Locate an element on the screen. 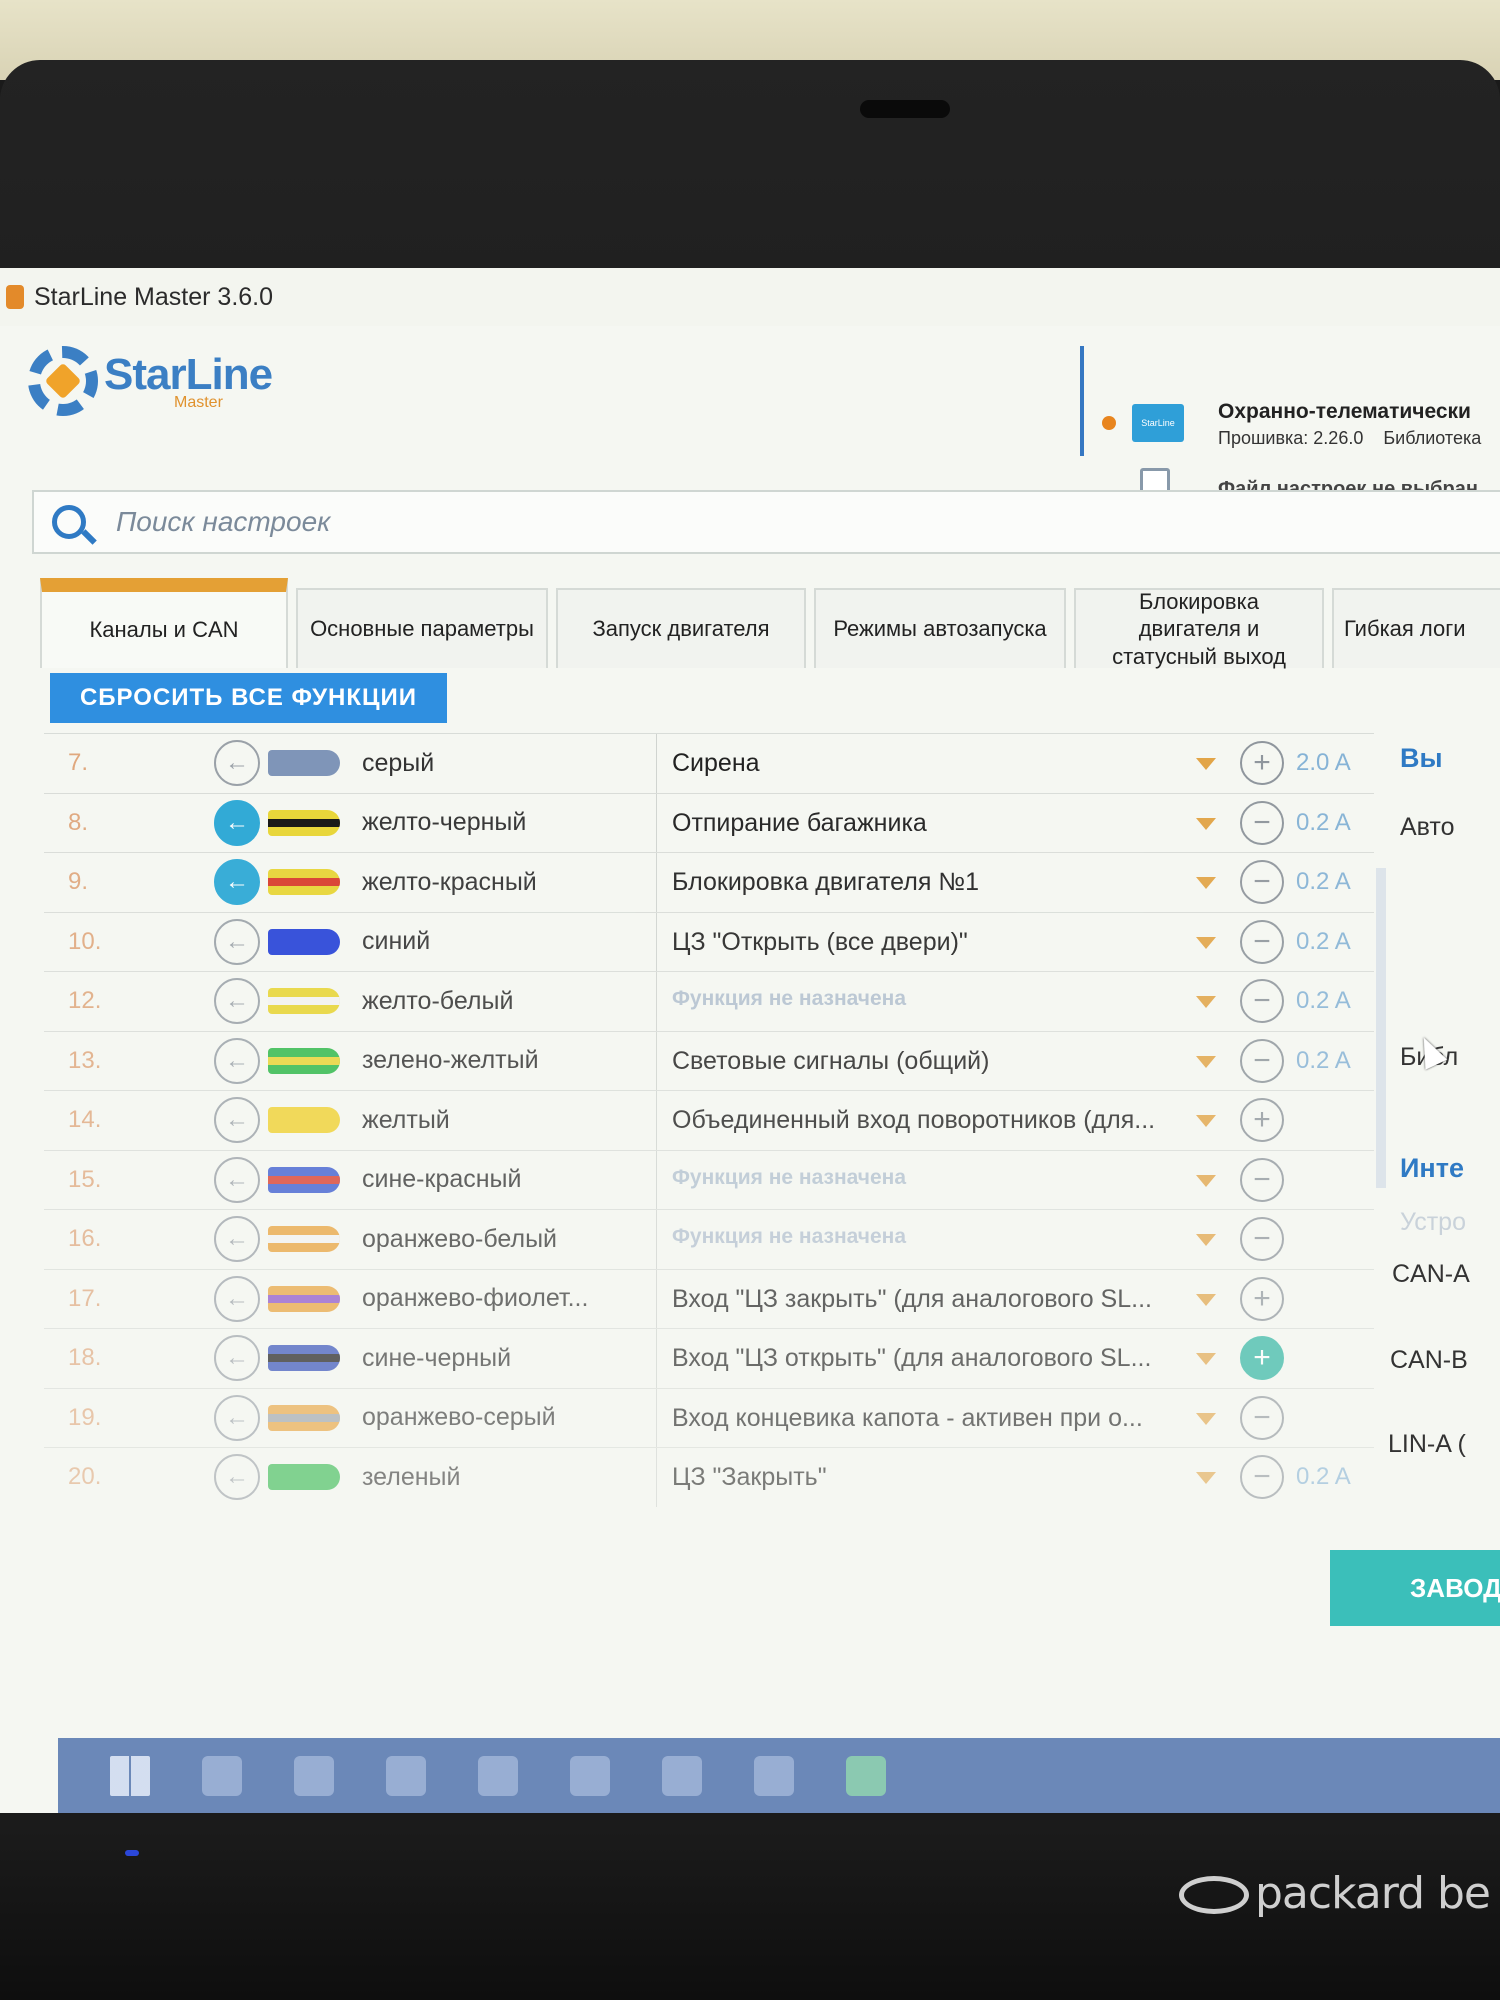 The width and height of the screenshot is (1500, 2000). gear-icon is located at coordinates (63, 381).